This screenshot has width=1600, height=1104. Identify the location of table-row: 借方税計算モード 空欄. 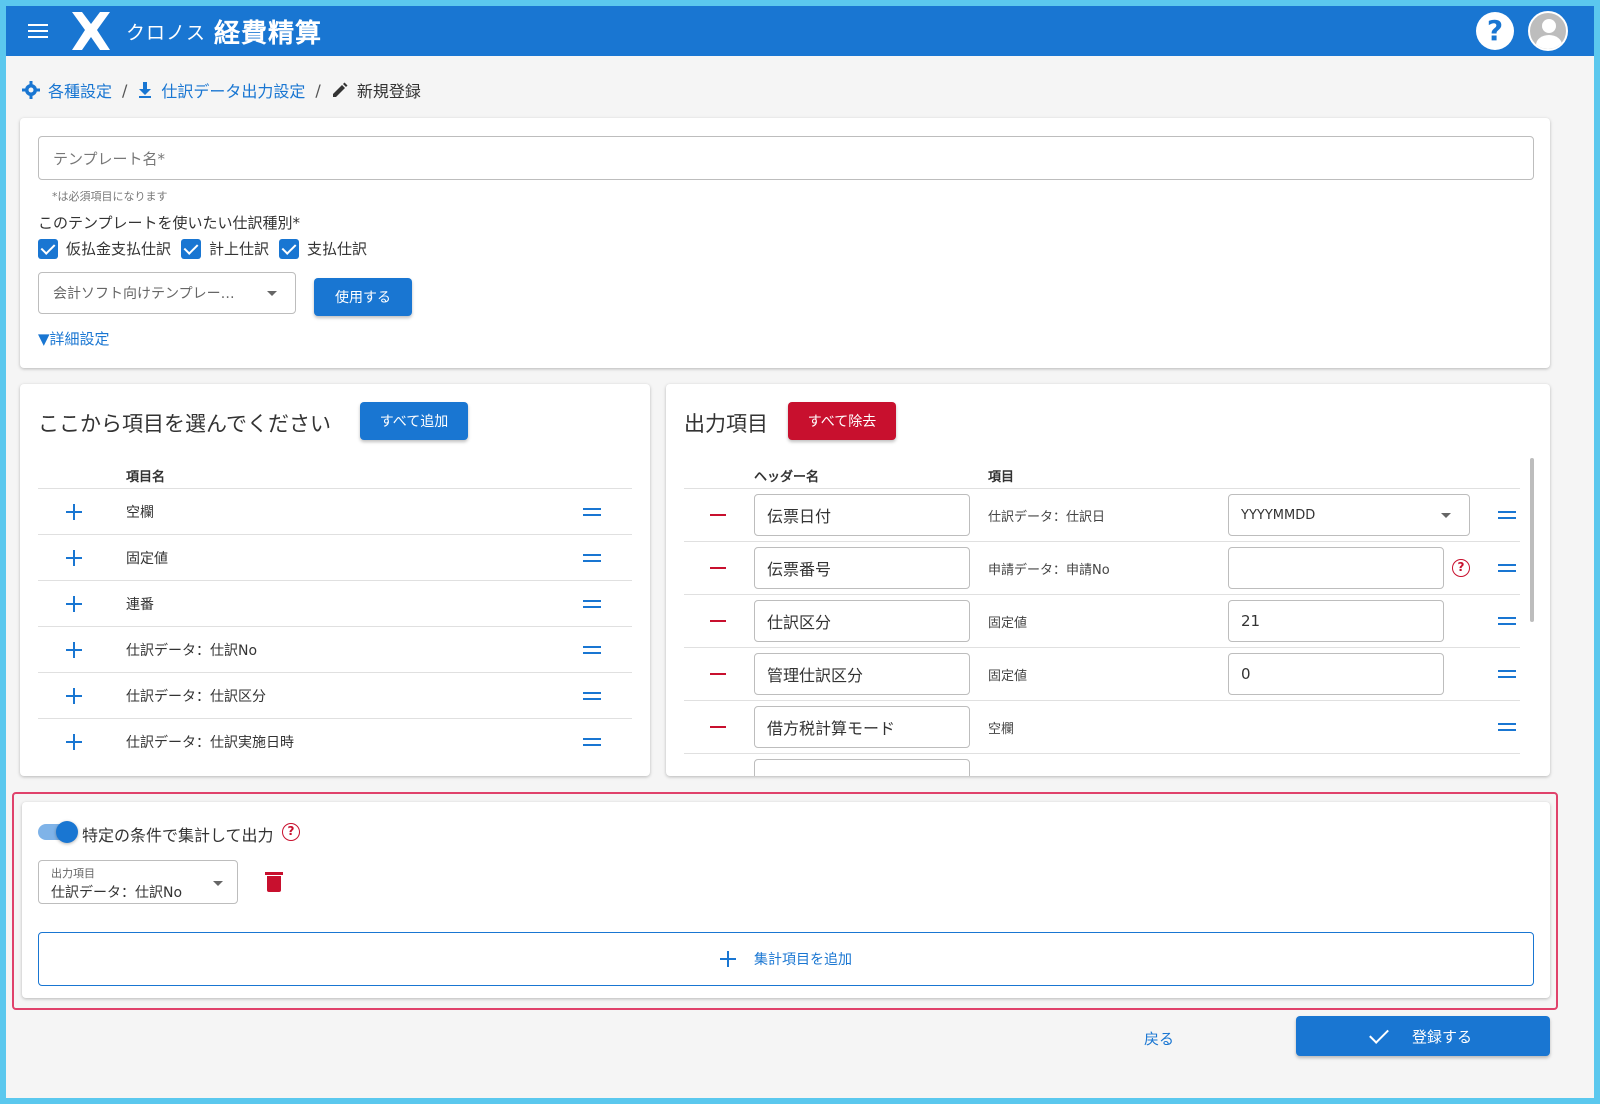
(1102, 726).